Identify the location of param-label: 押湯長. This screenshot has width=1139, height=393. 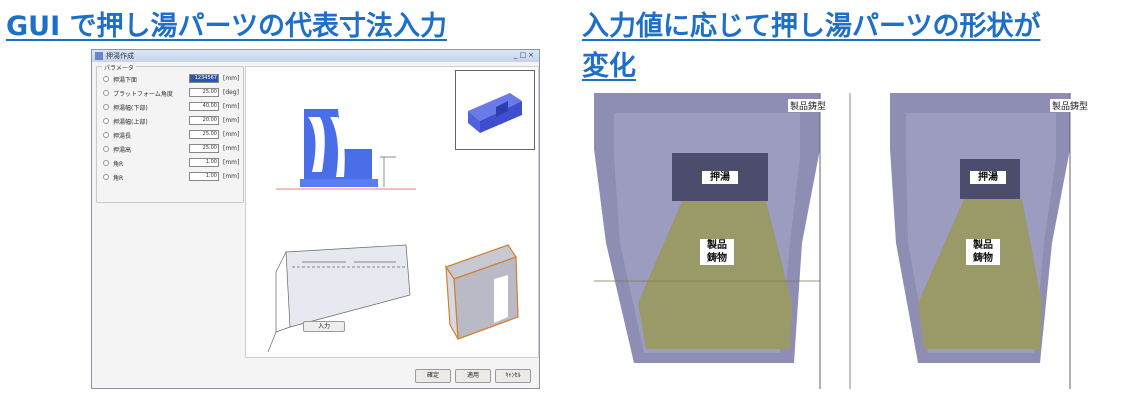
(122, 136).